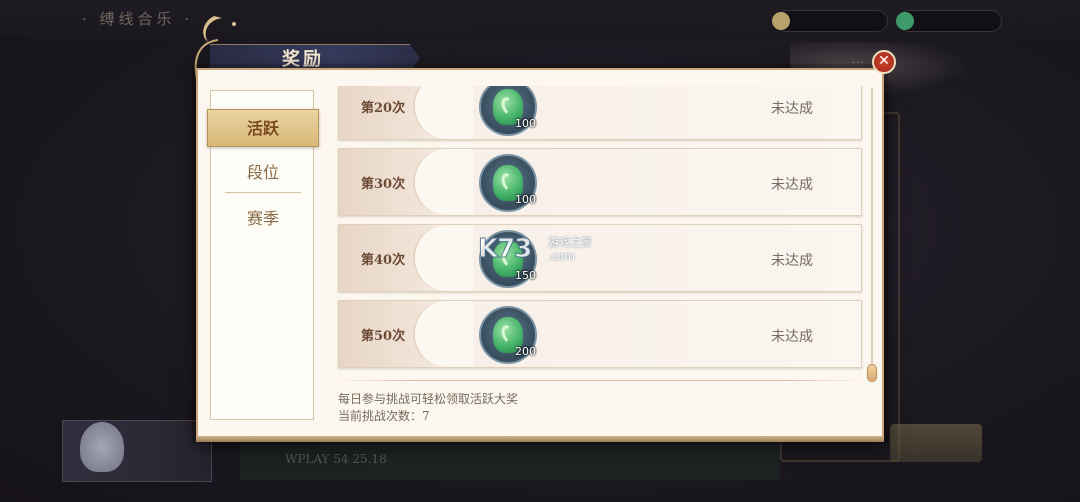 This screenshot has height=502, width=1080. What do you see at coordinates (102, 447) in the screenshot?
I see `bg-avatar` at bounding box center [102, 447].